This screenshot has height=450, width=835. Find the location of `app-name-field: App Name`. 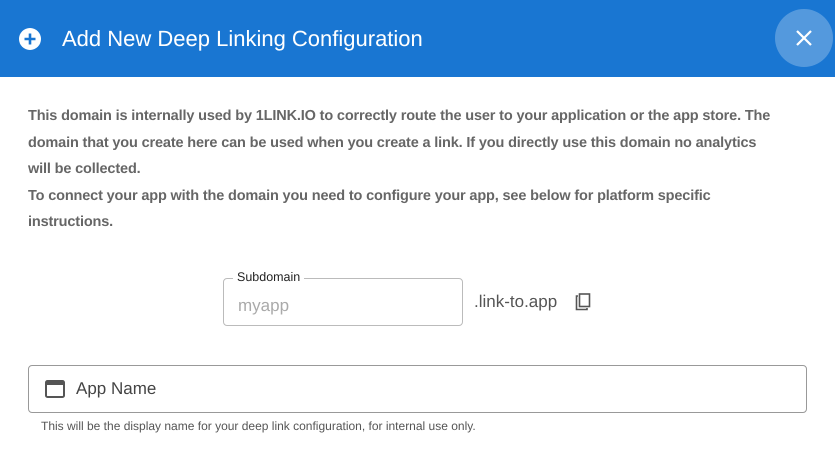

app-name-field: App Name is located at coordinates (417, 388).